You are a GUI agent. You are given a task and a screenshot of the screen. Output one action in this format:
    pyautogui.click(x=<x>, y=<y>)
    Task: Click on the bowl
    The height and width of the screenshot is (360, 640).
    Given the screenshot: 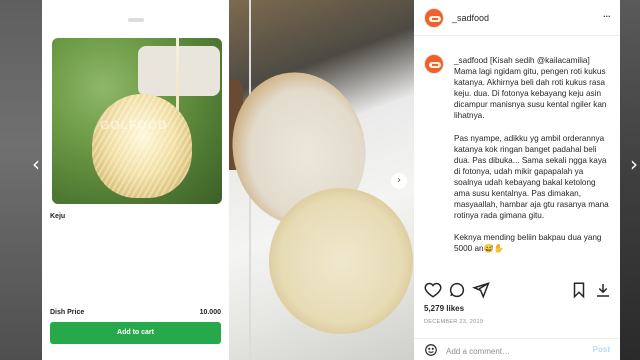 What is the action you would take?
    pyautogui.click(x=179, y=71)
    